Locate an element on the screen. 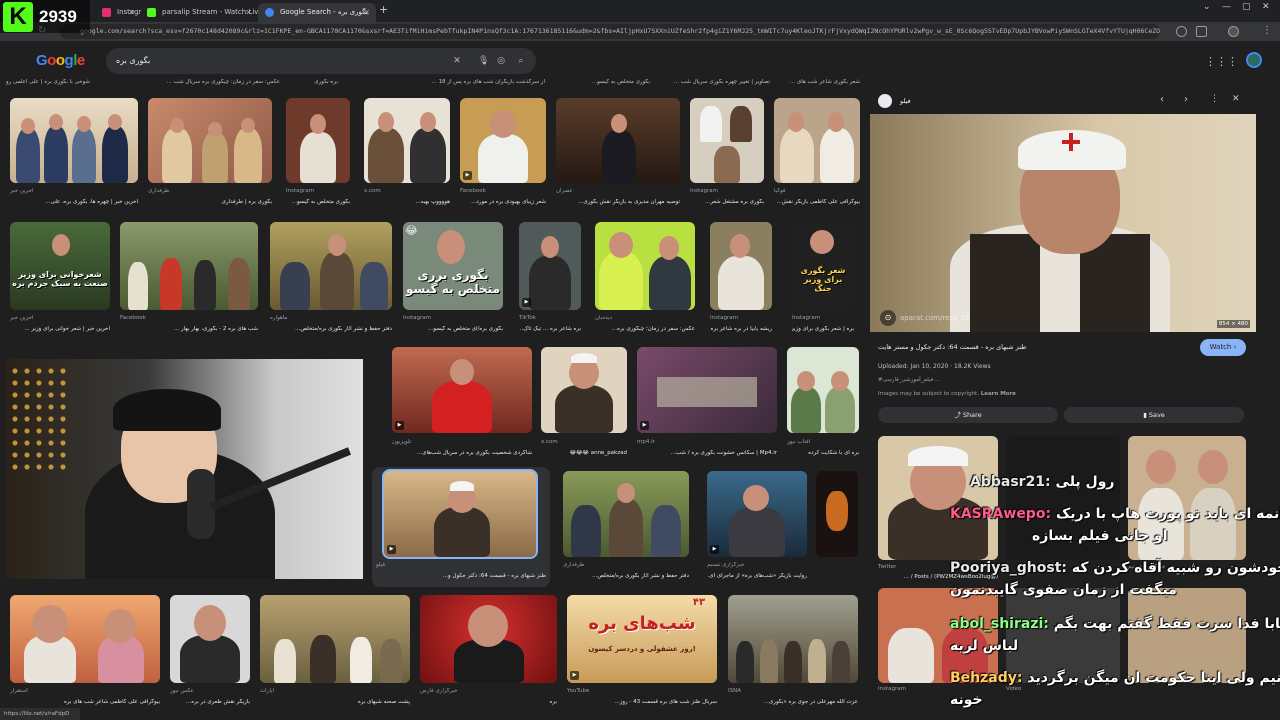  lens-icon: ◎ is located at coordinates (501, 61).